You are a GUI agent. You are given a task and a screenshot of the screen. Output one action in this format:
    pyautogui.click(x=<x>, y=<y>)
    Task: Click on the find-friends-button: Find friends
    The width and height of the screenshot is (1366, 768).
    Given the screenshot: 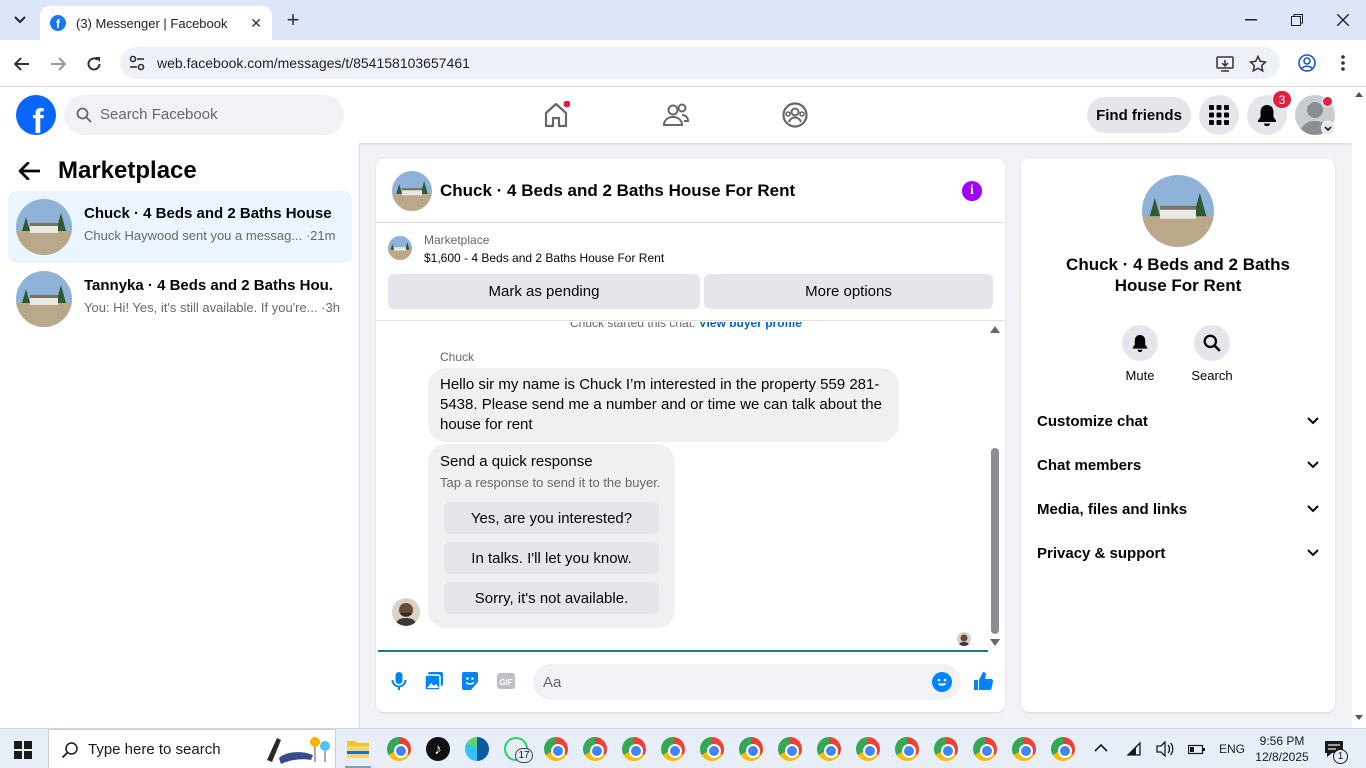 What is the action you would take?
    pyautogui.click(x=1139, y=115)
    